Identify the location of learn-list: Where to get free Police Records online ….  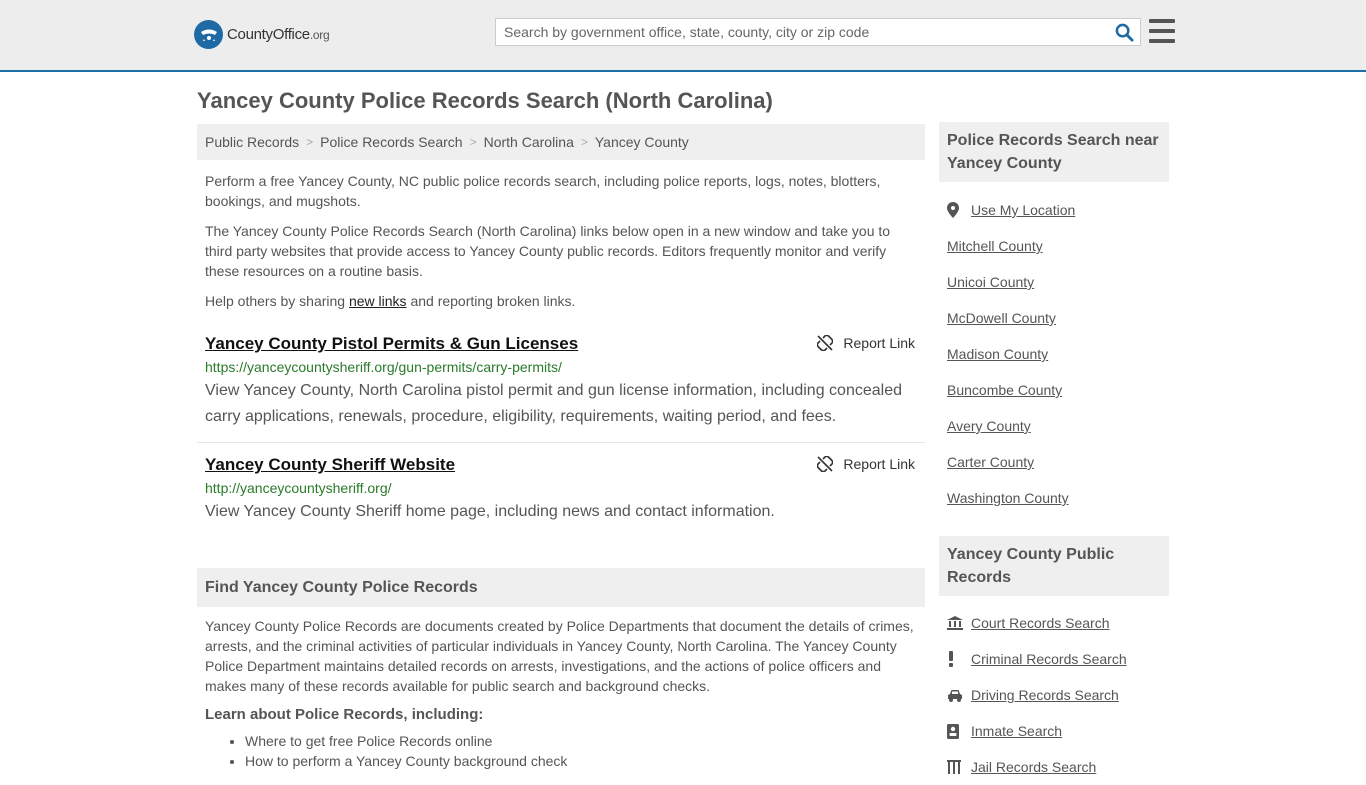
(561, 751).